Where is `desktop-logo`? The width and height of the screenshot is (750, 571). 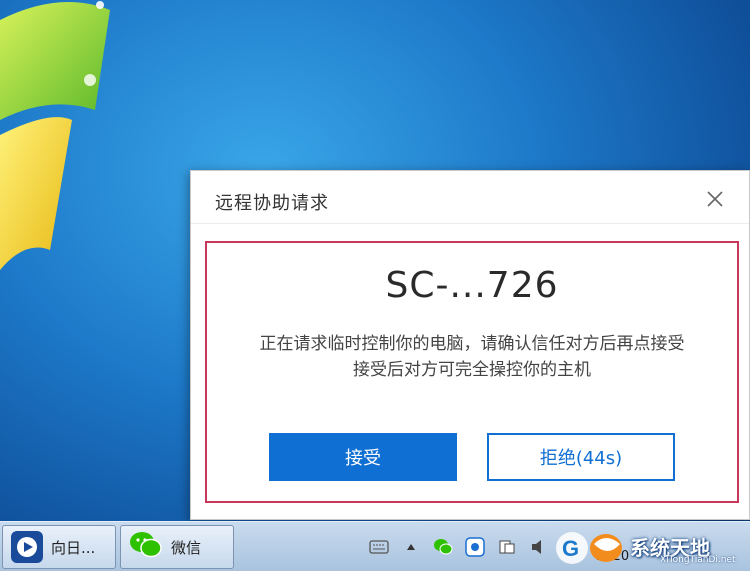
desktop-logo is located at coordinates (55, 135).